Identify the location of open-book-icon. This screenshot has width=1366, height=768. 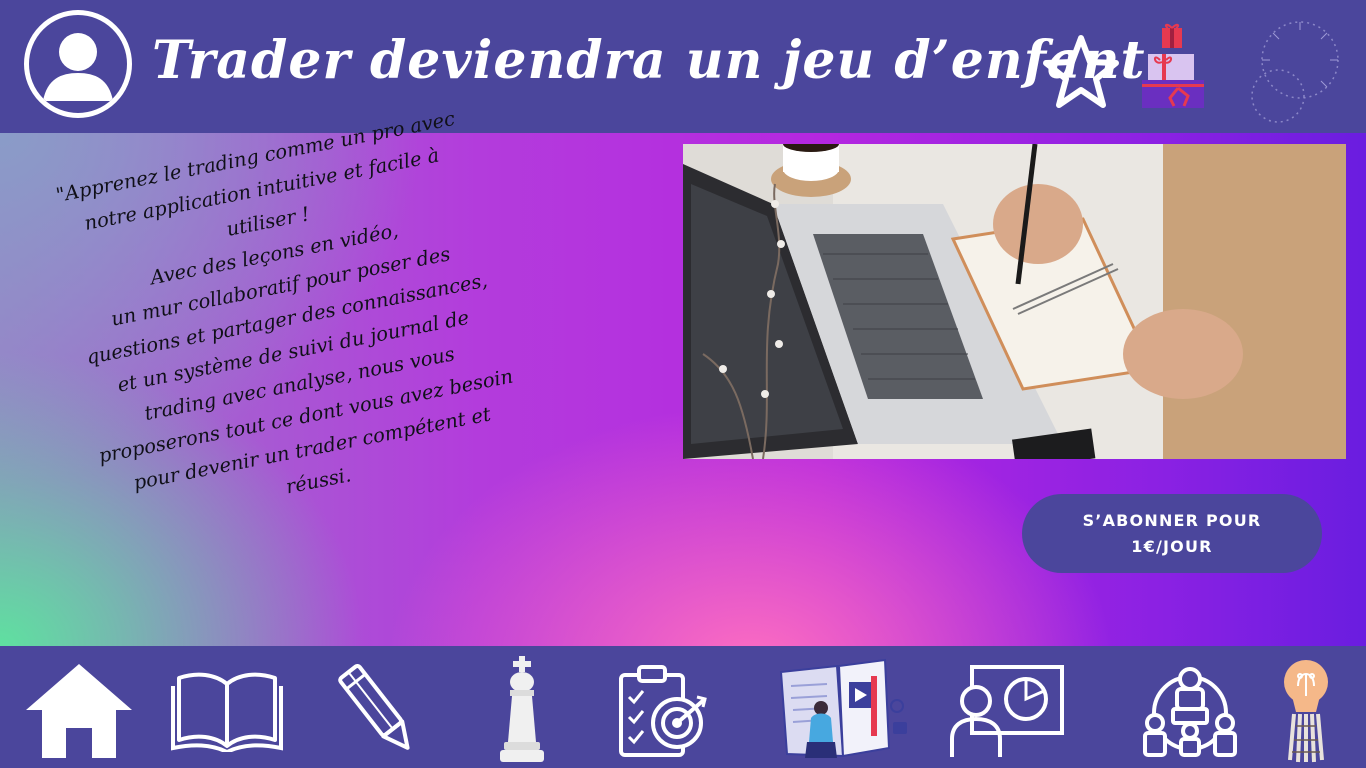
(227, 712).